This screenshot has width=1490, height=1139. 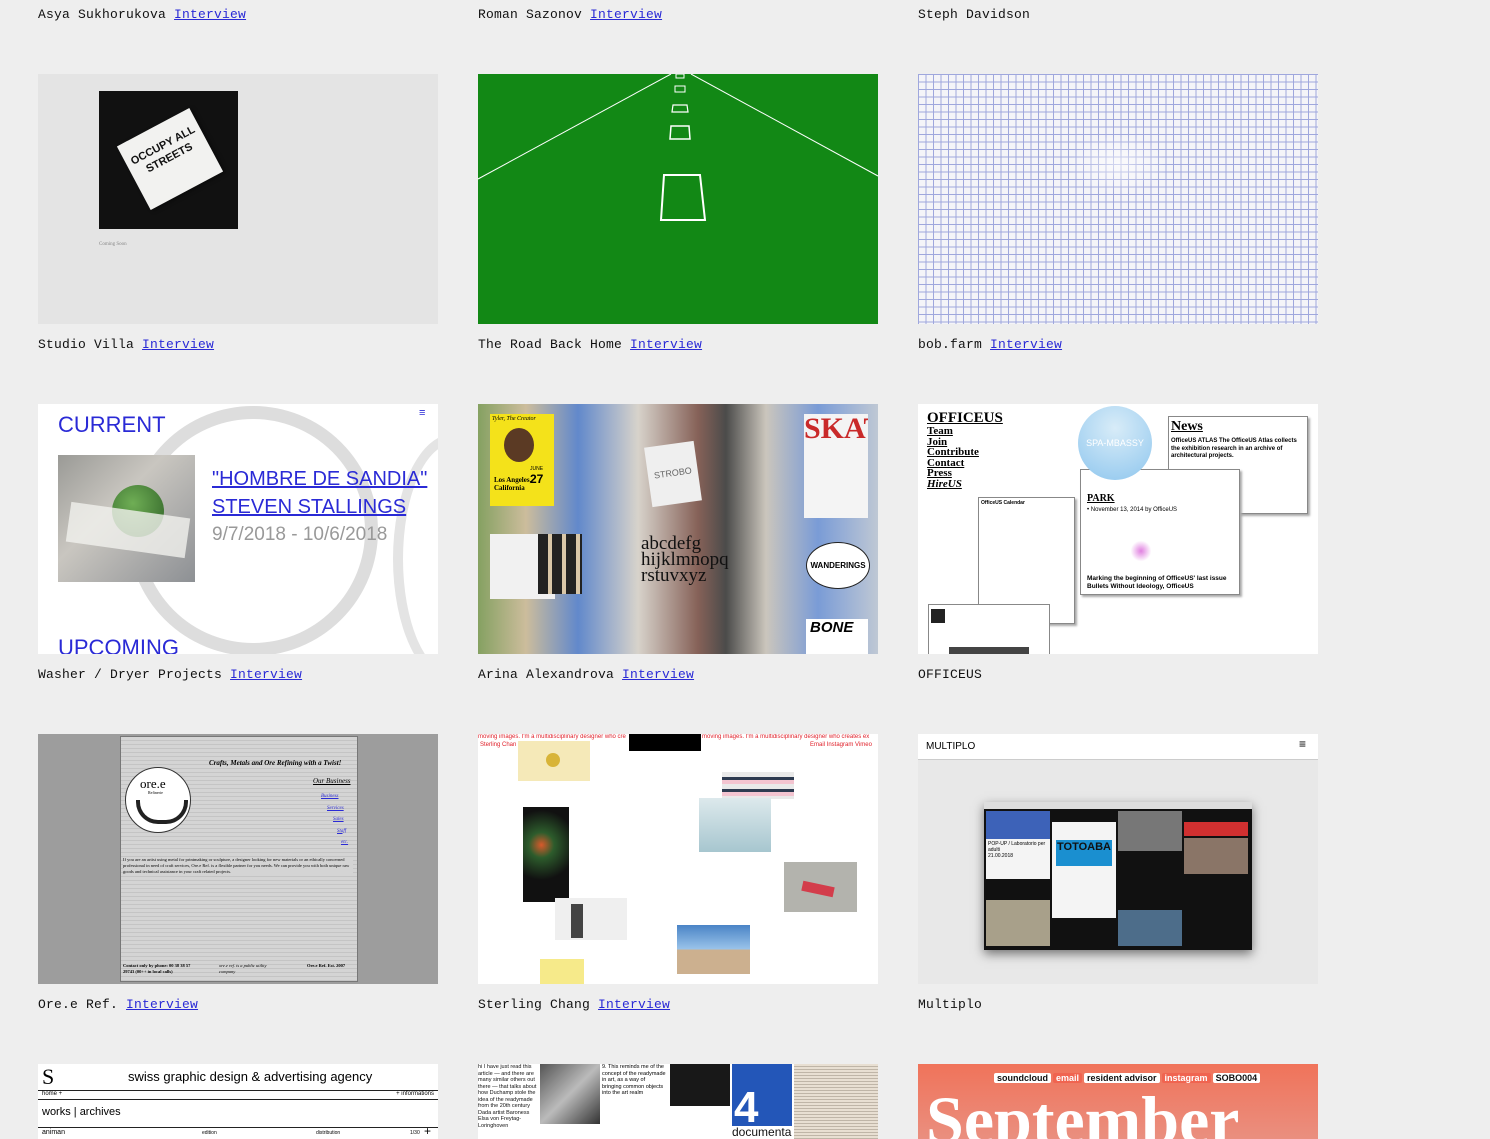 I want to click on caption-arina: Arina Alexandrova Interview, so click(x=586, y=674).